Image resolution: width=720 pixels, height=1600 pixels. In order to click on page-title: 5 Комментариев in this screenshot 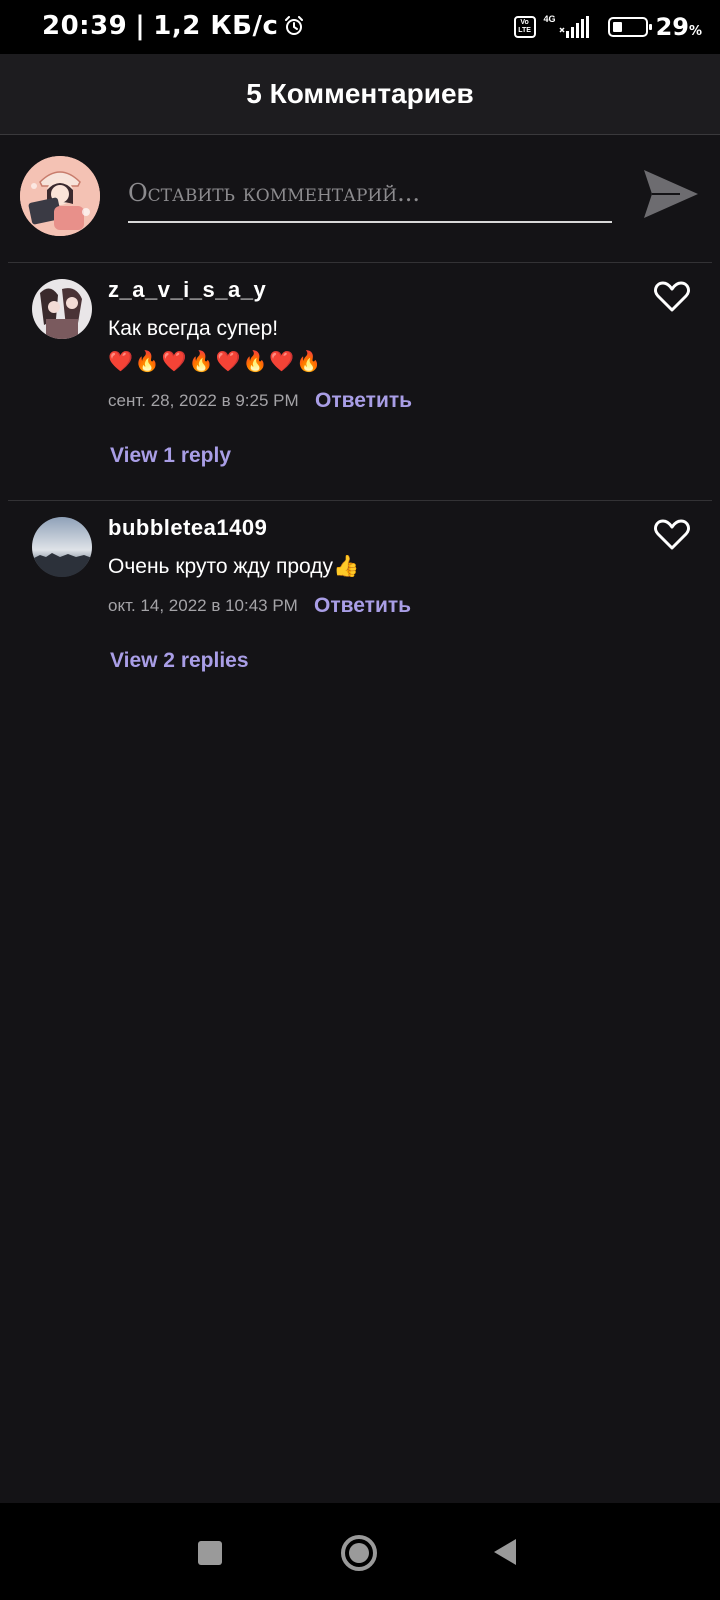, I will do `click(360, 93)`.